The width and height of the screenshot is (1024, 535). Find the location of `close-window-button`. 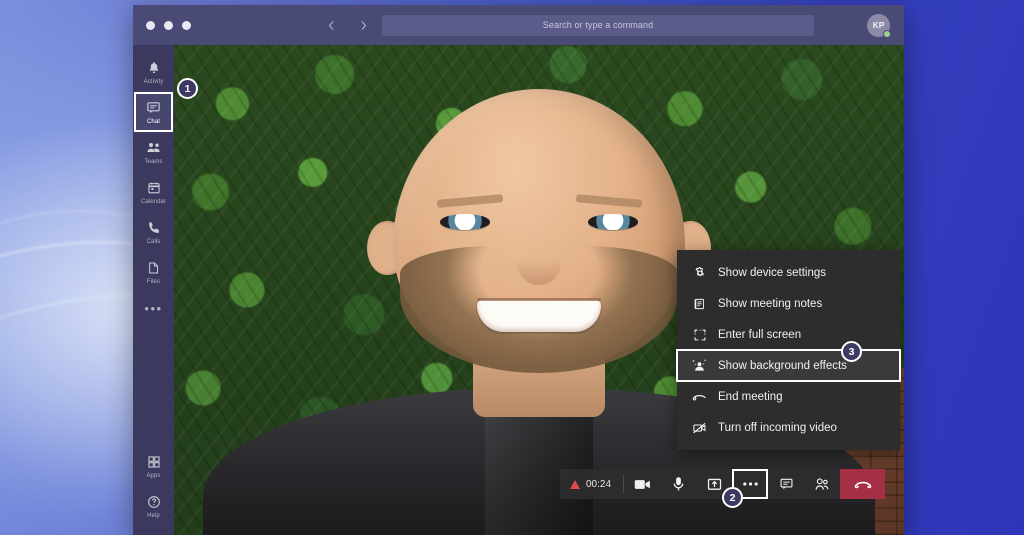

close-window-button is located at coordinates (150, 25).